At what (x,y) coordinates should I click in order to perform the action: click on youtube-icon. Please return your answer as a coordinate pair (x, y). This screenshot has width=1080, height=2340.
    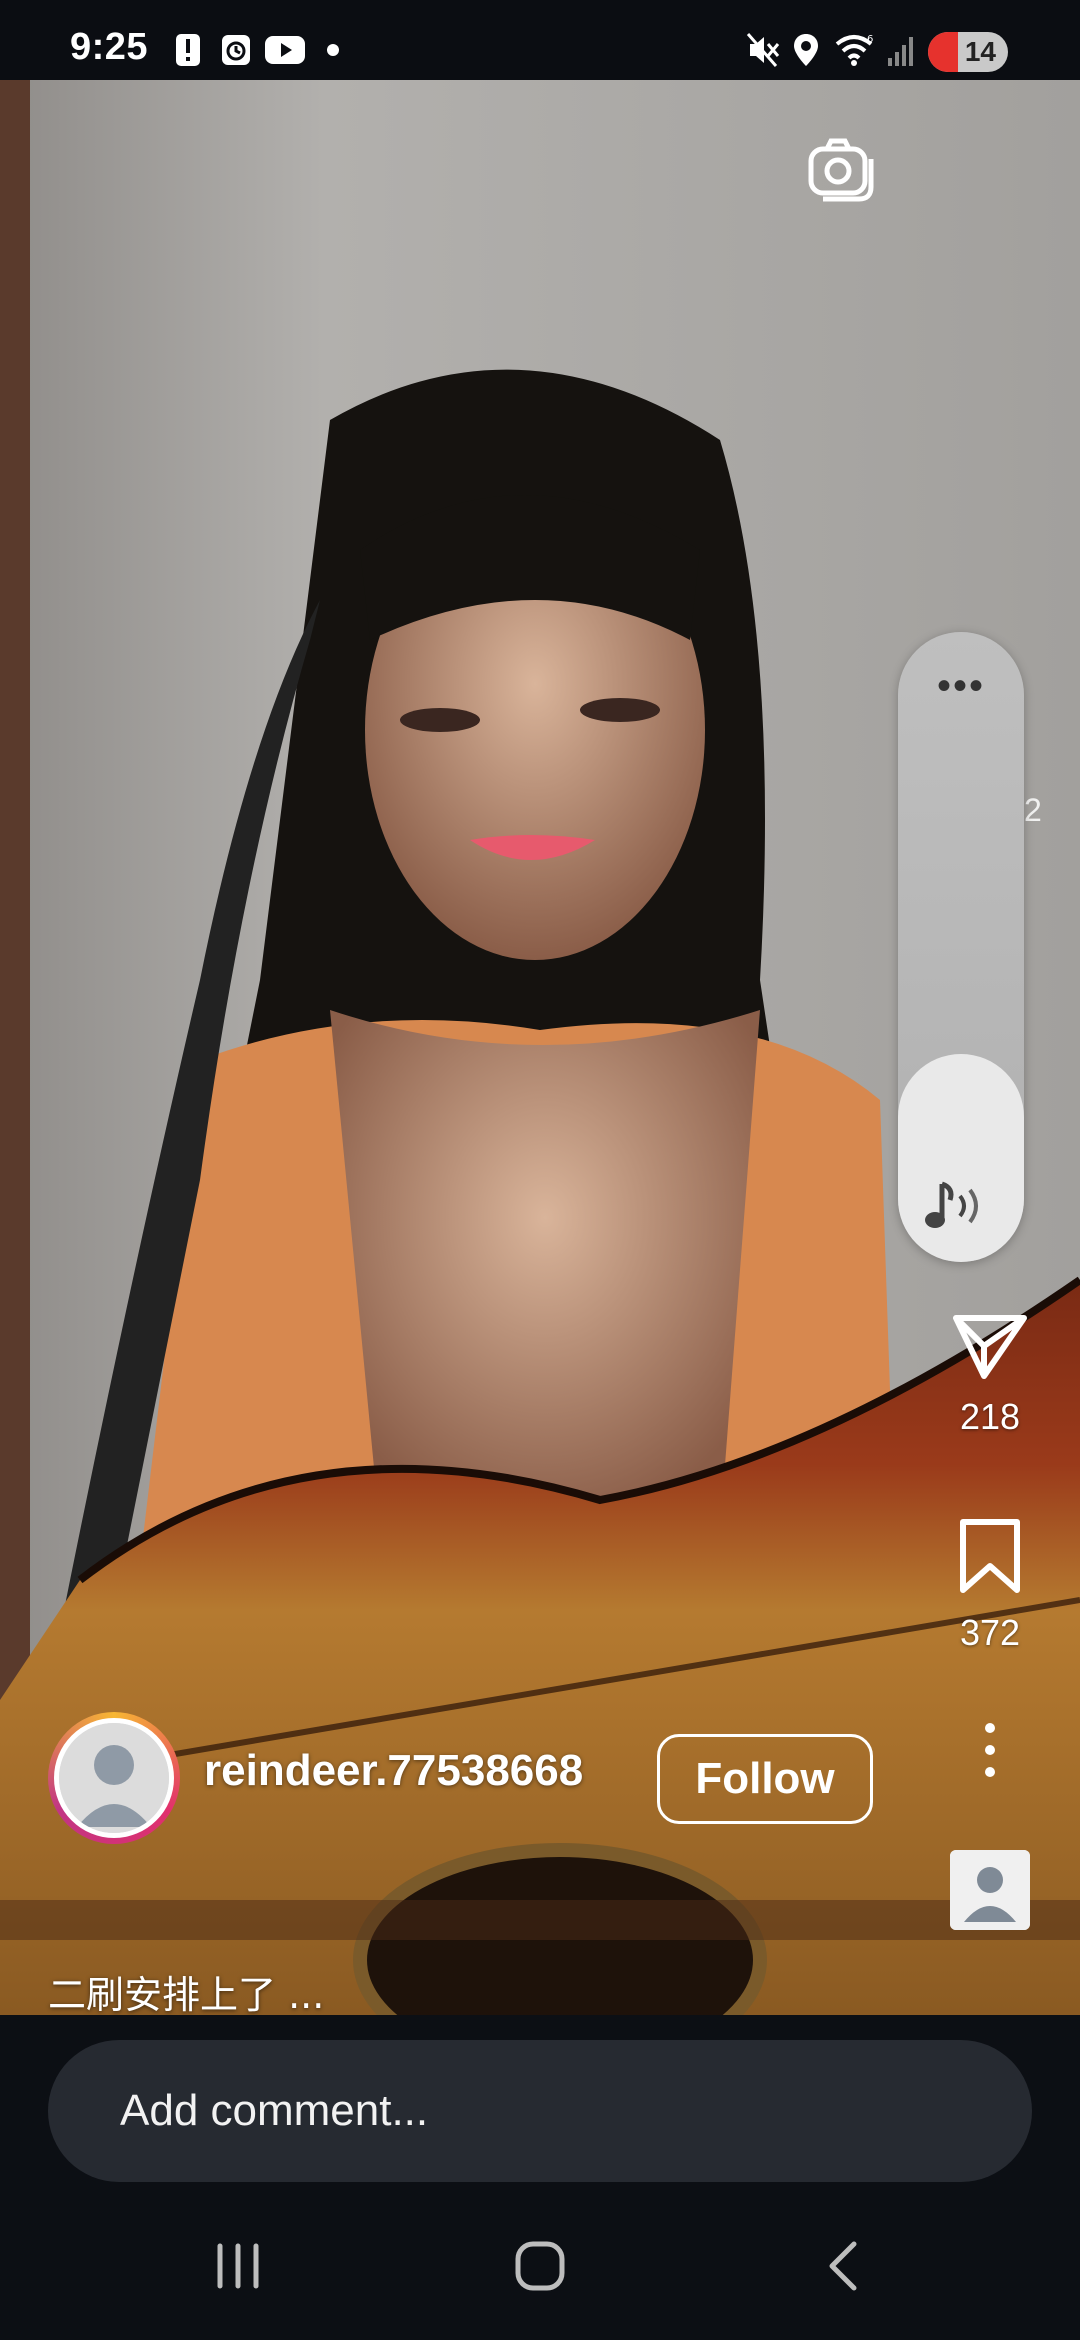
    Looking at the image, I should click on (285, 50).